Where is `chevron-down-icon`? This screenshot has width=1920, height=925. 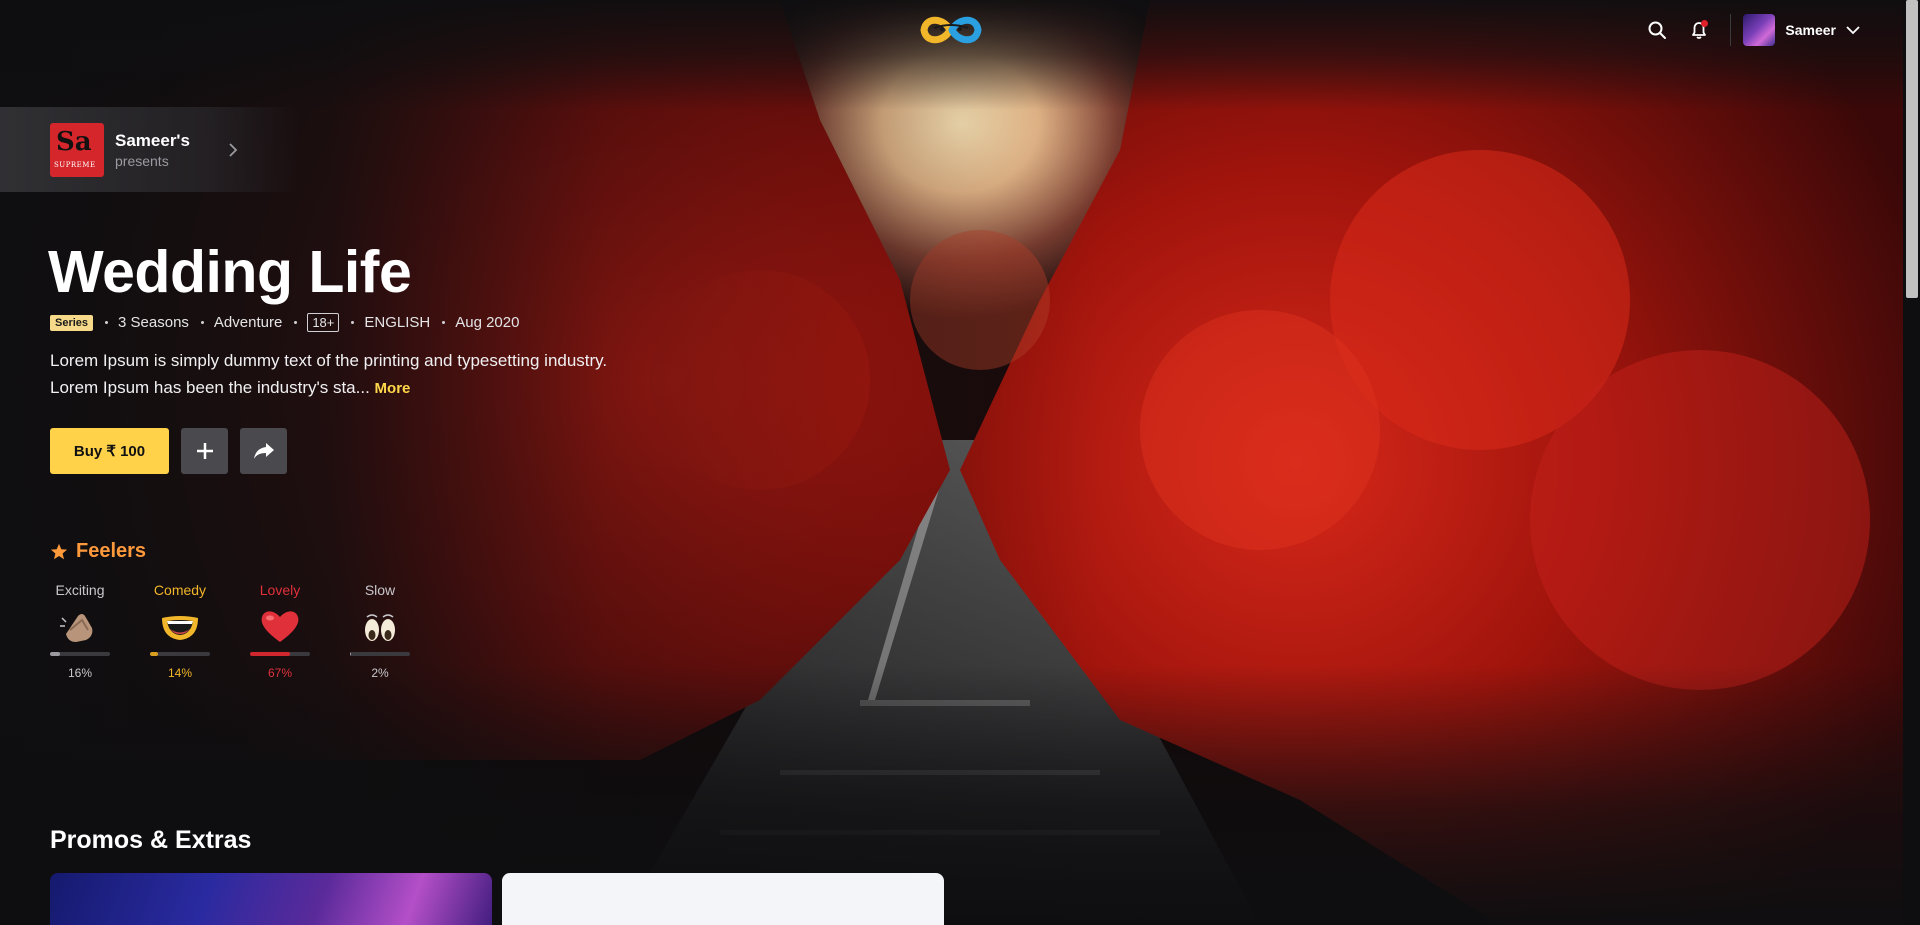 chevron-down-icon is located at coordinates (1853, 30).